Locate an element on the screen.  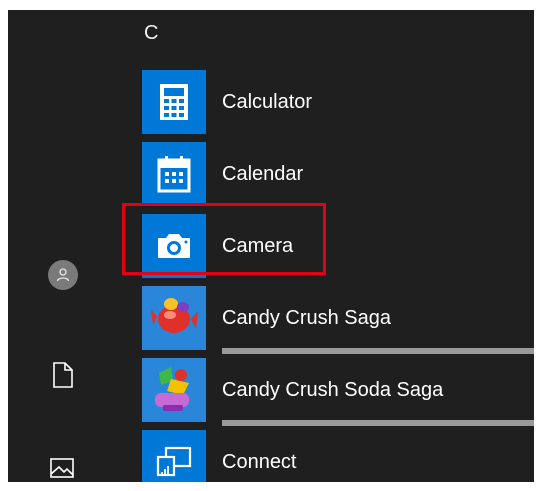
app-item-candy-crush-soda-saga: Candy Crush Soda Saga is located at coordinates (338, 392).